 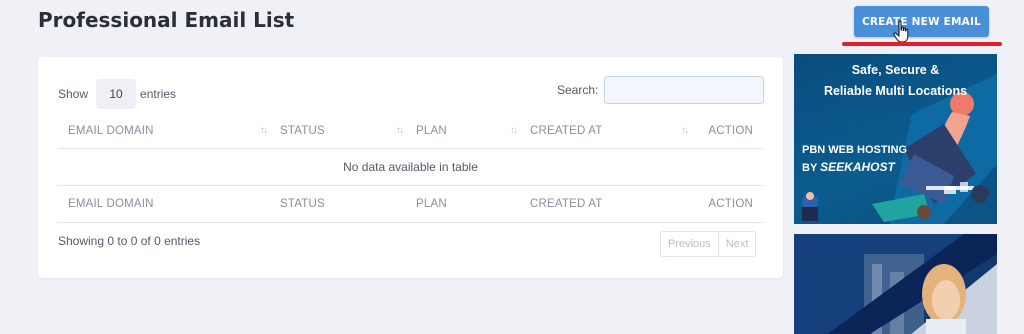 I want to click on footer-plan: PLAN, so click(x=463, y=203).